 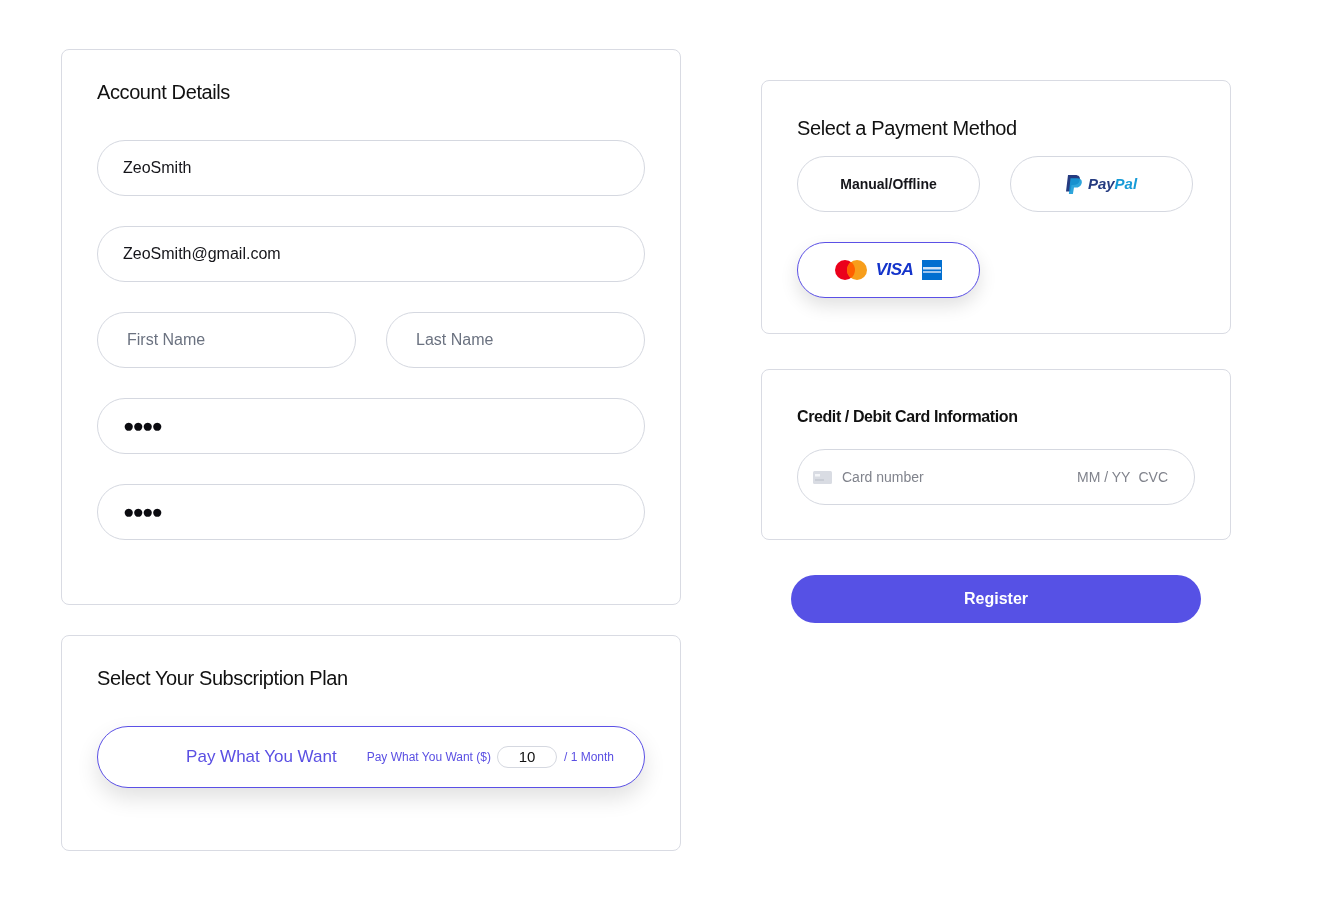 I want to click on plan-option: Pay What You Want Pay What You Want ($) 10 / 1 Month, so click(x=371, y=757).